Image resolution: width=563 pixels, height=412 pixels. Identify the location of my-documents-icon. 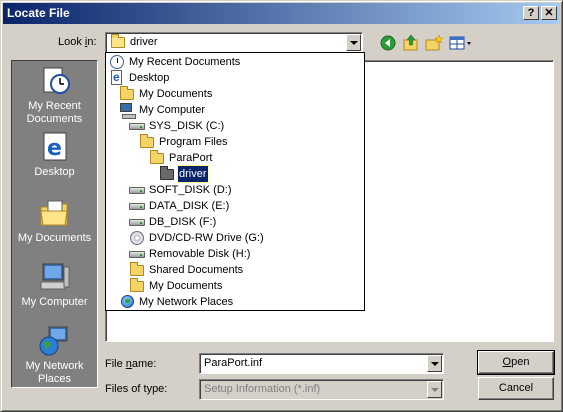
(55, 213).